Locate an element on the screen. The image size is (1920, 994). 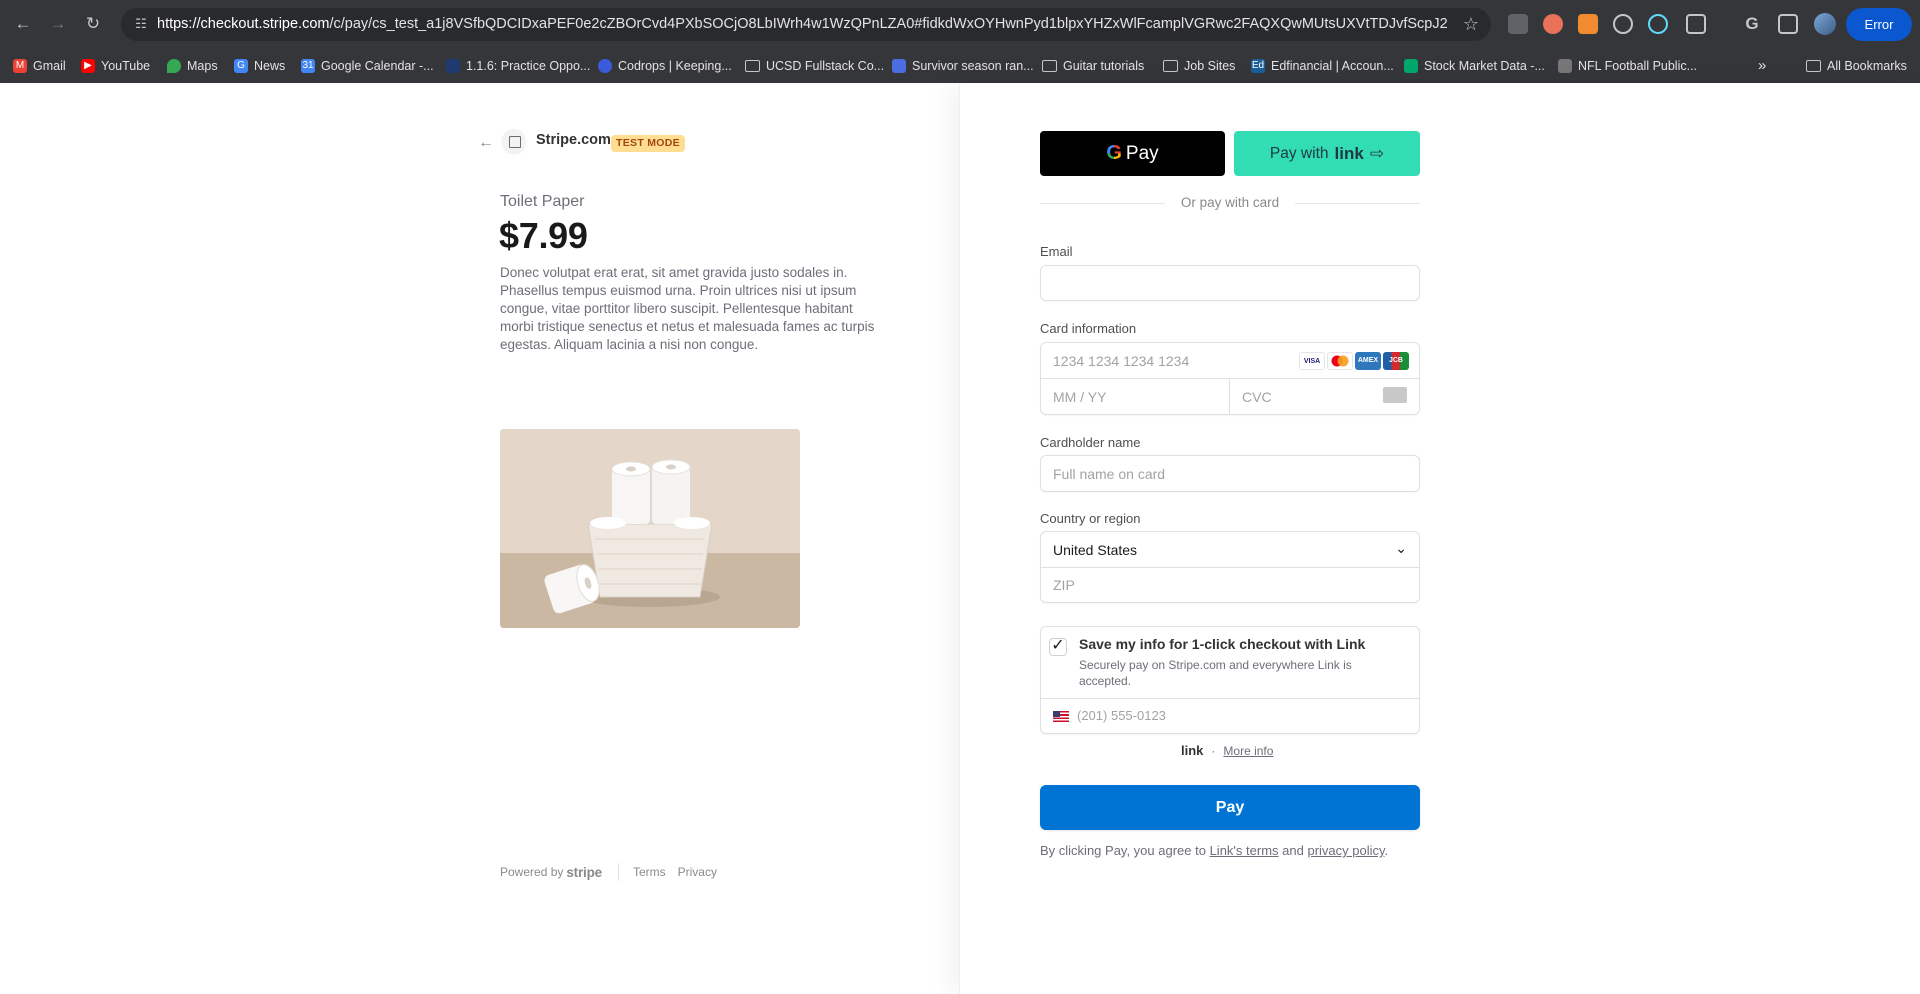
link-terms-link: Link's terms is located at coordinates (1244, 850).